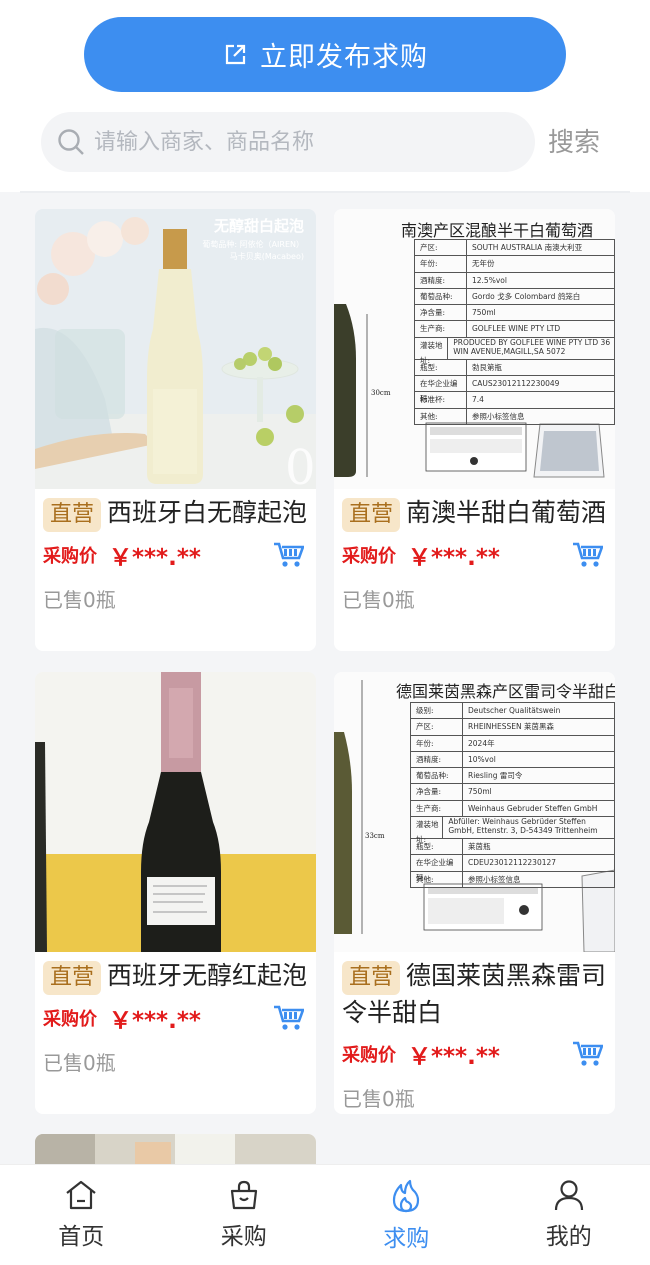 This screenshot has height=1265, width=650. Describe the element at coordinates (574, 140) in the screenshot. I see `search-button: 搜索` at that location.